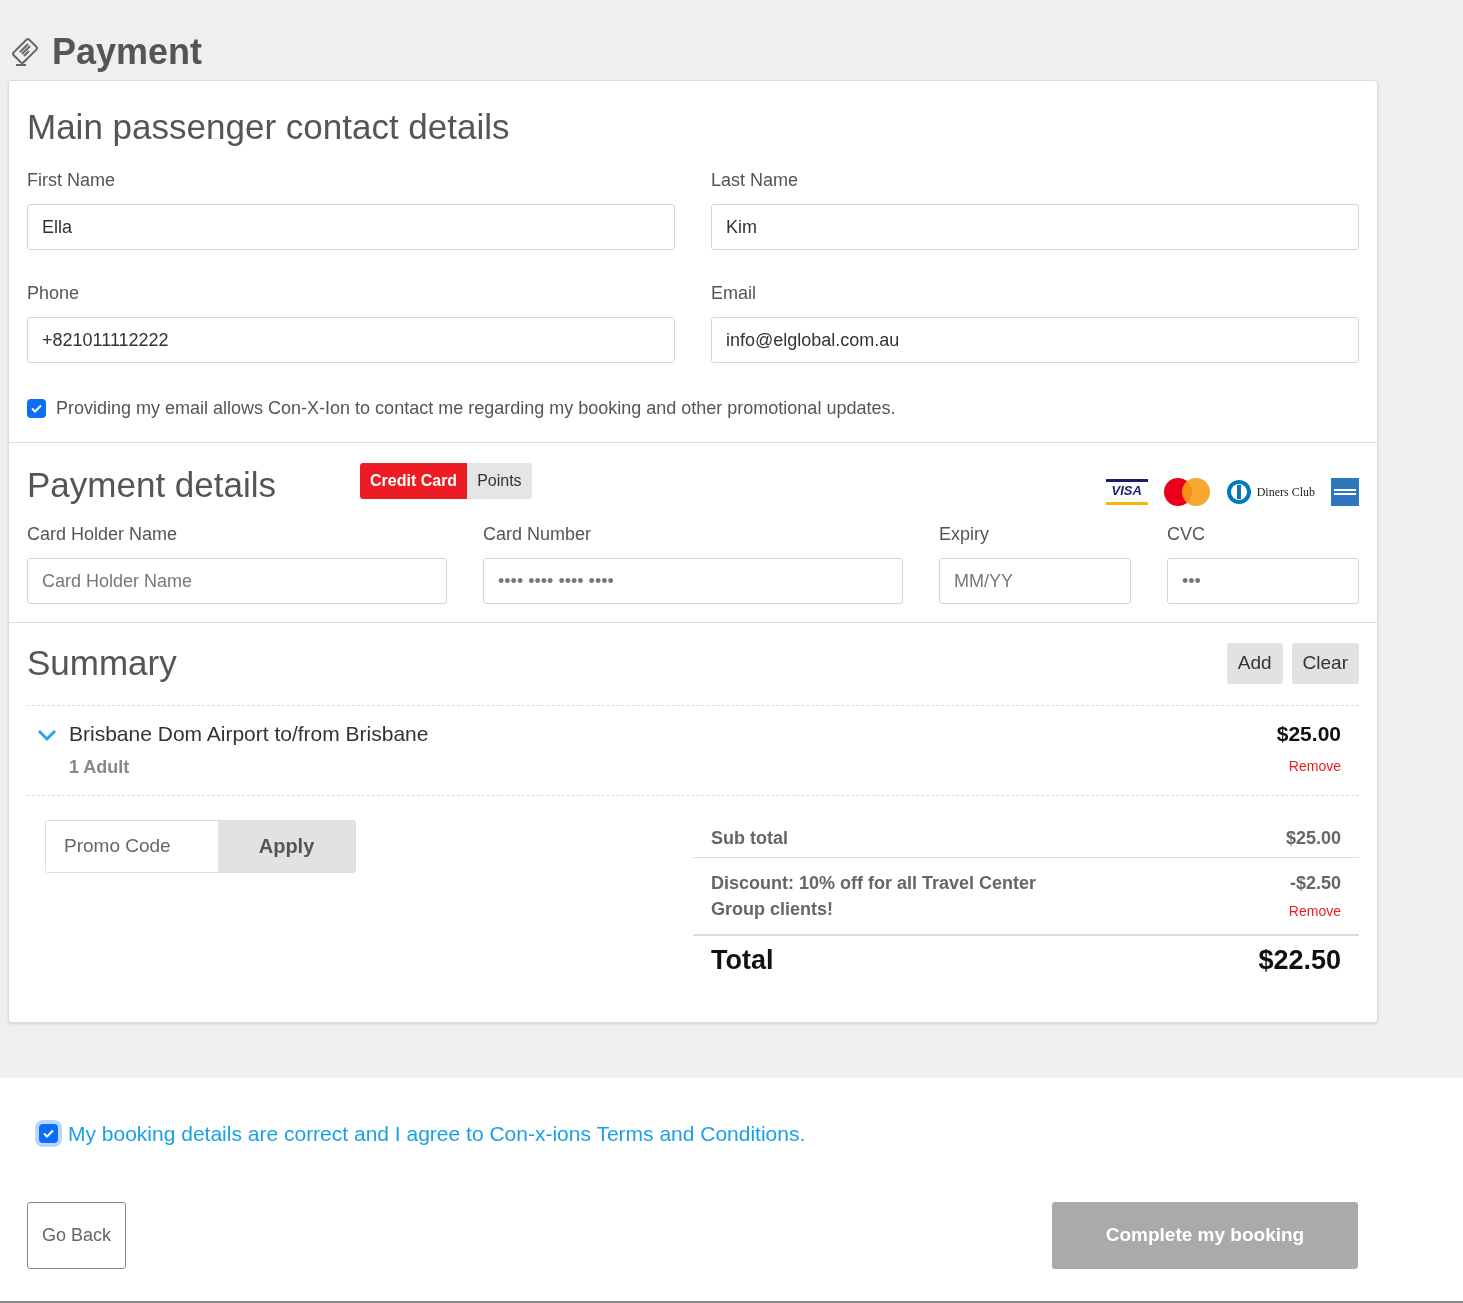  I want to click on input-field: •••, so click(1263, 581).